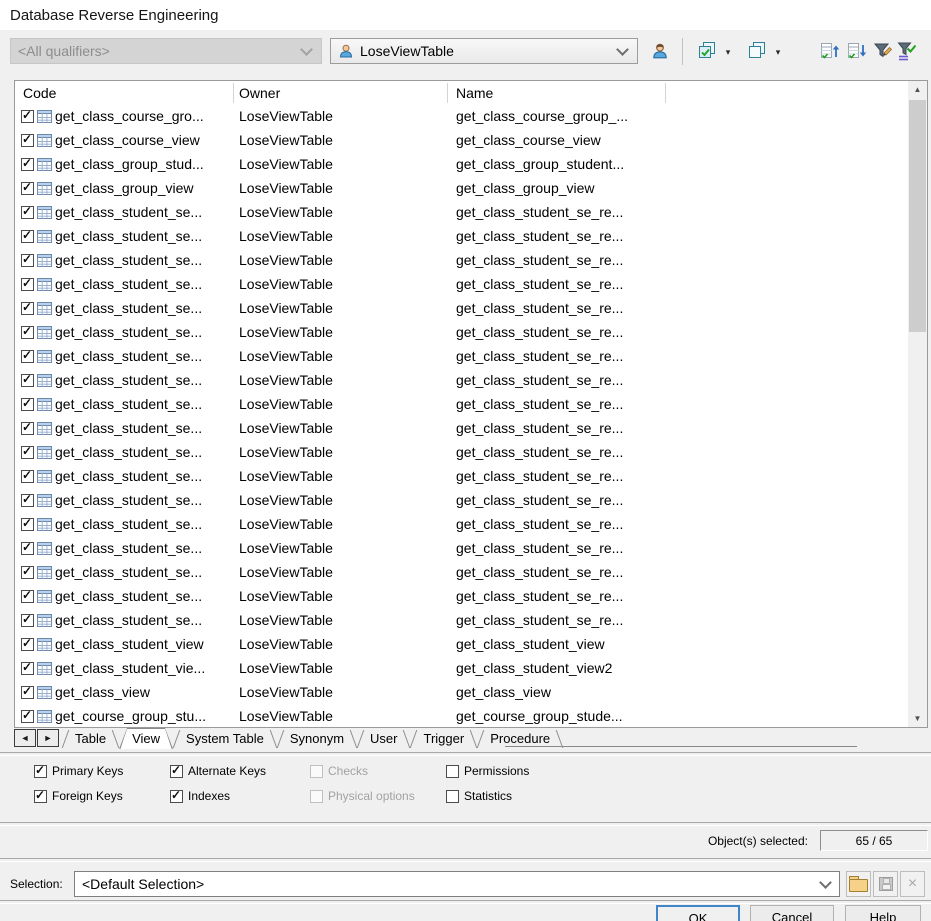 The height and width of the screenshot is (921, 931). Describe the element at coordinates (317, 738) in the screenshot. I see `tab-synonym: Synonym` at that location.